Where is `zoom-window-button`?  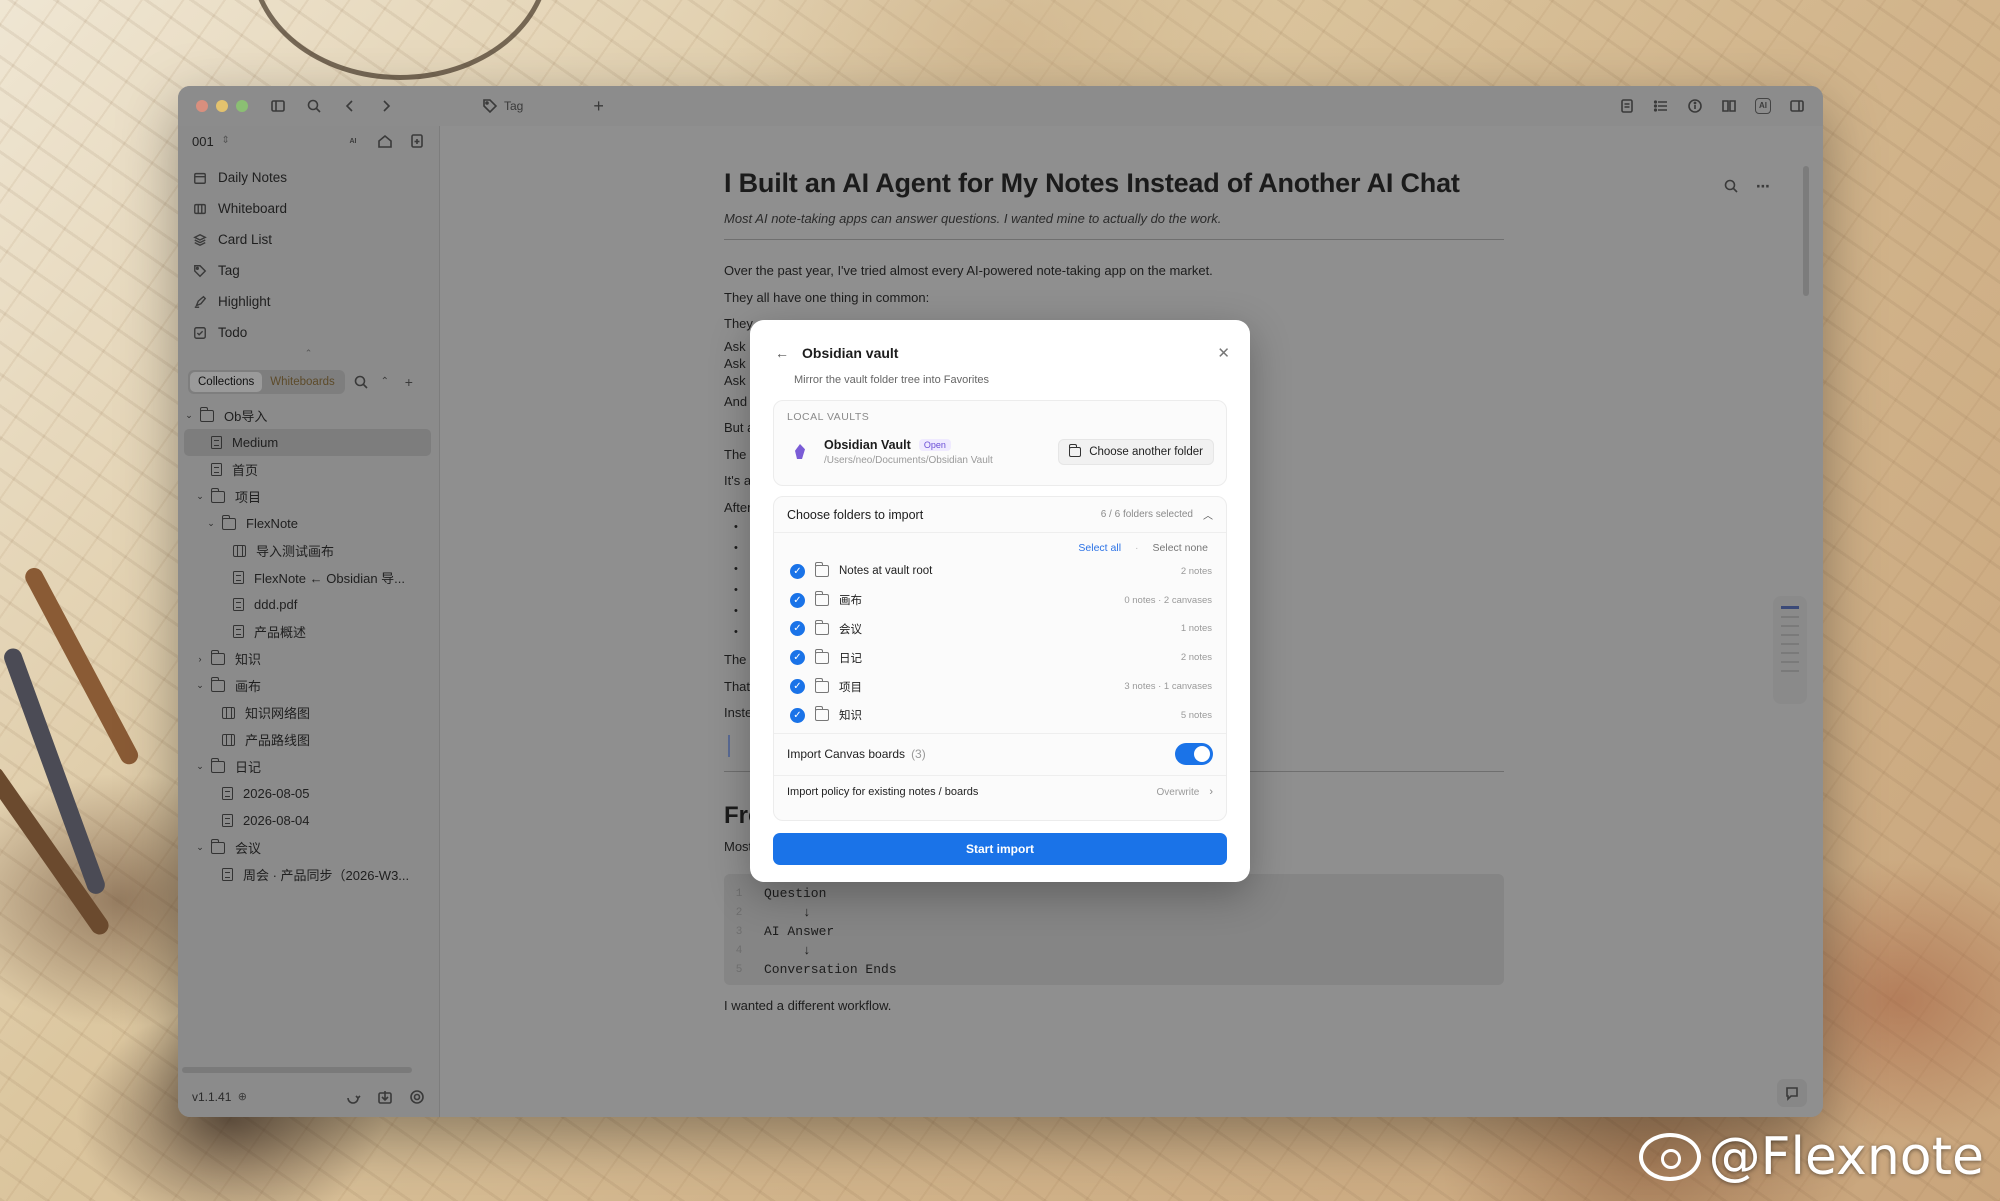 zoom-window-button is located at coordinates (242, 106).